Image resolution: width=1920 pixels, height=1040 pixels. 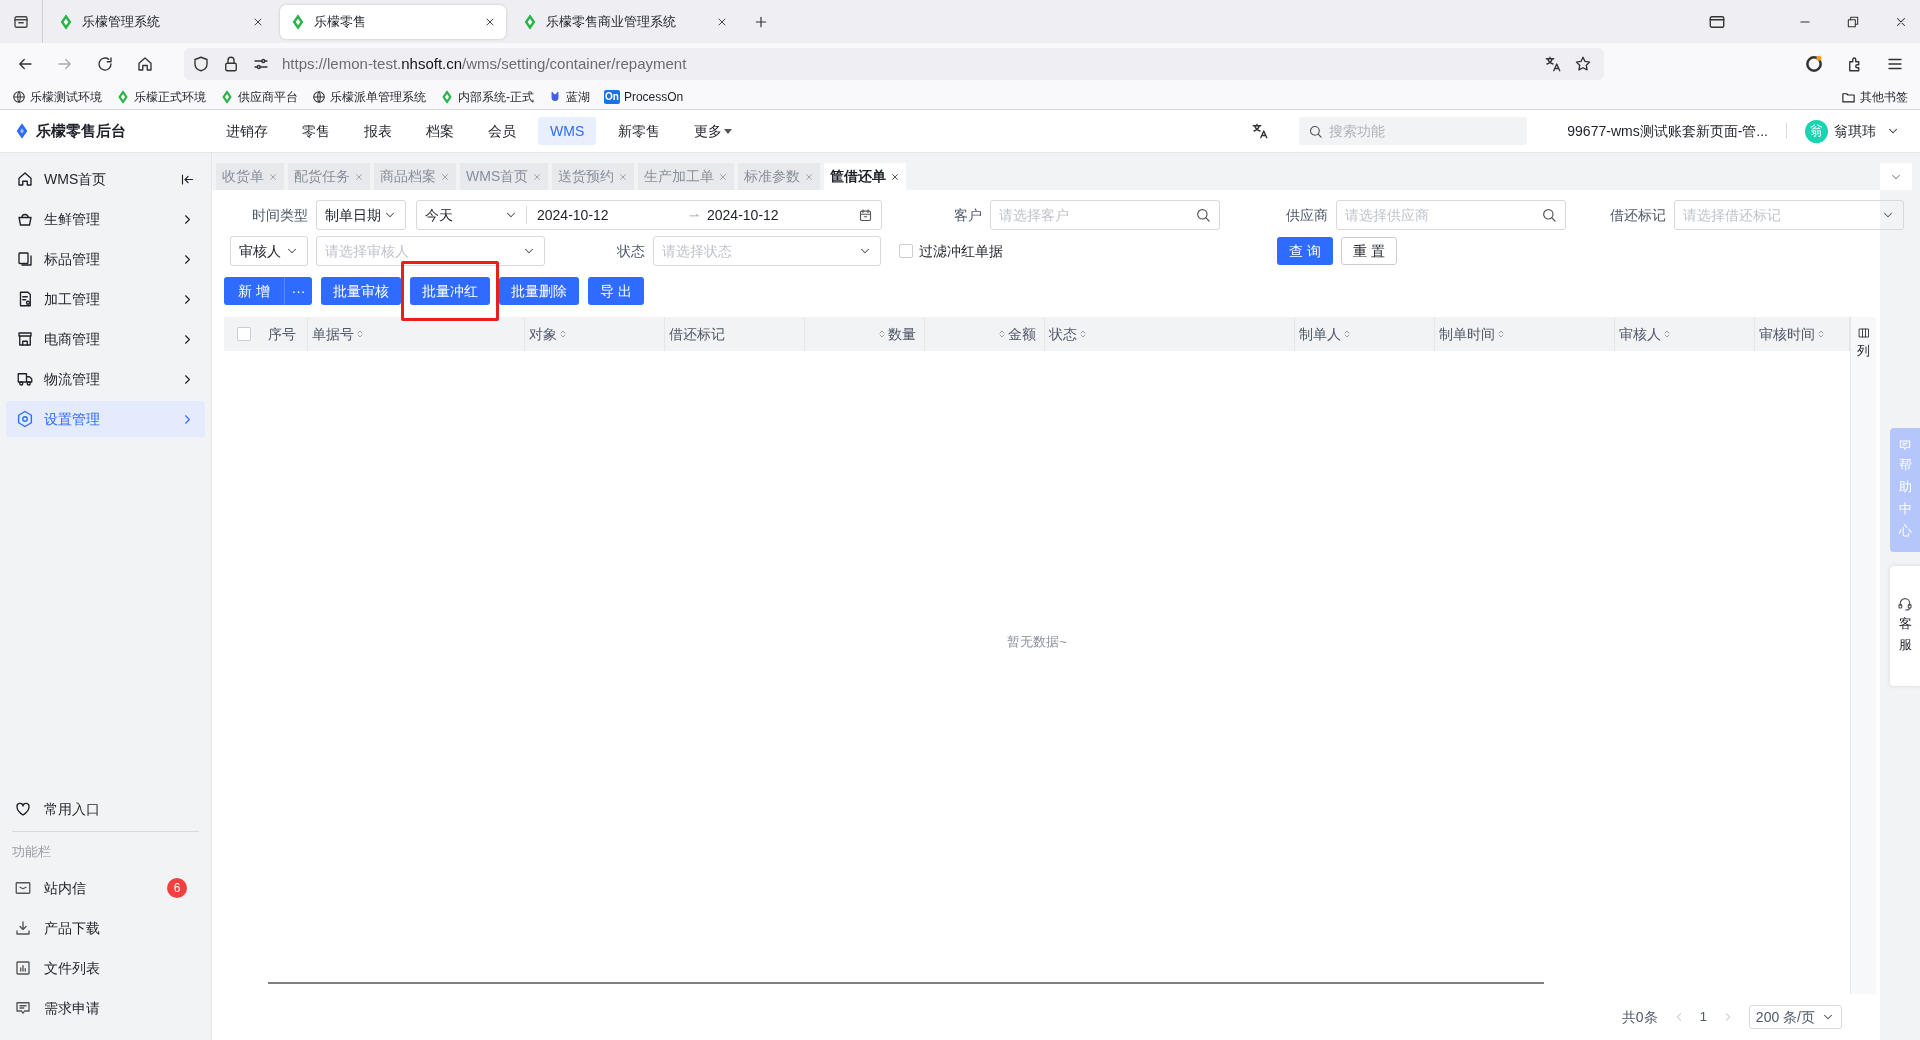 What do you see at coordinates (713, 131) in the screenshot?
I see `nav-item: 更多` at bounding box center [713, 131].